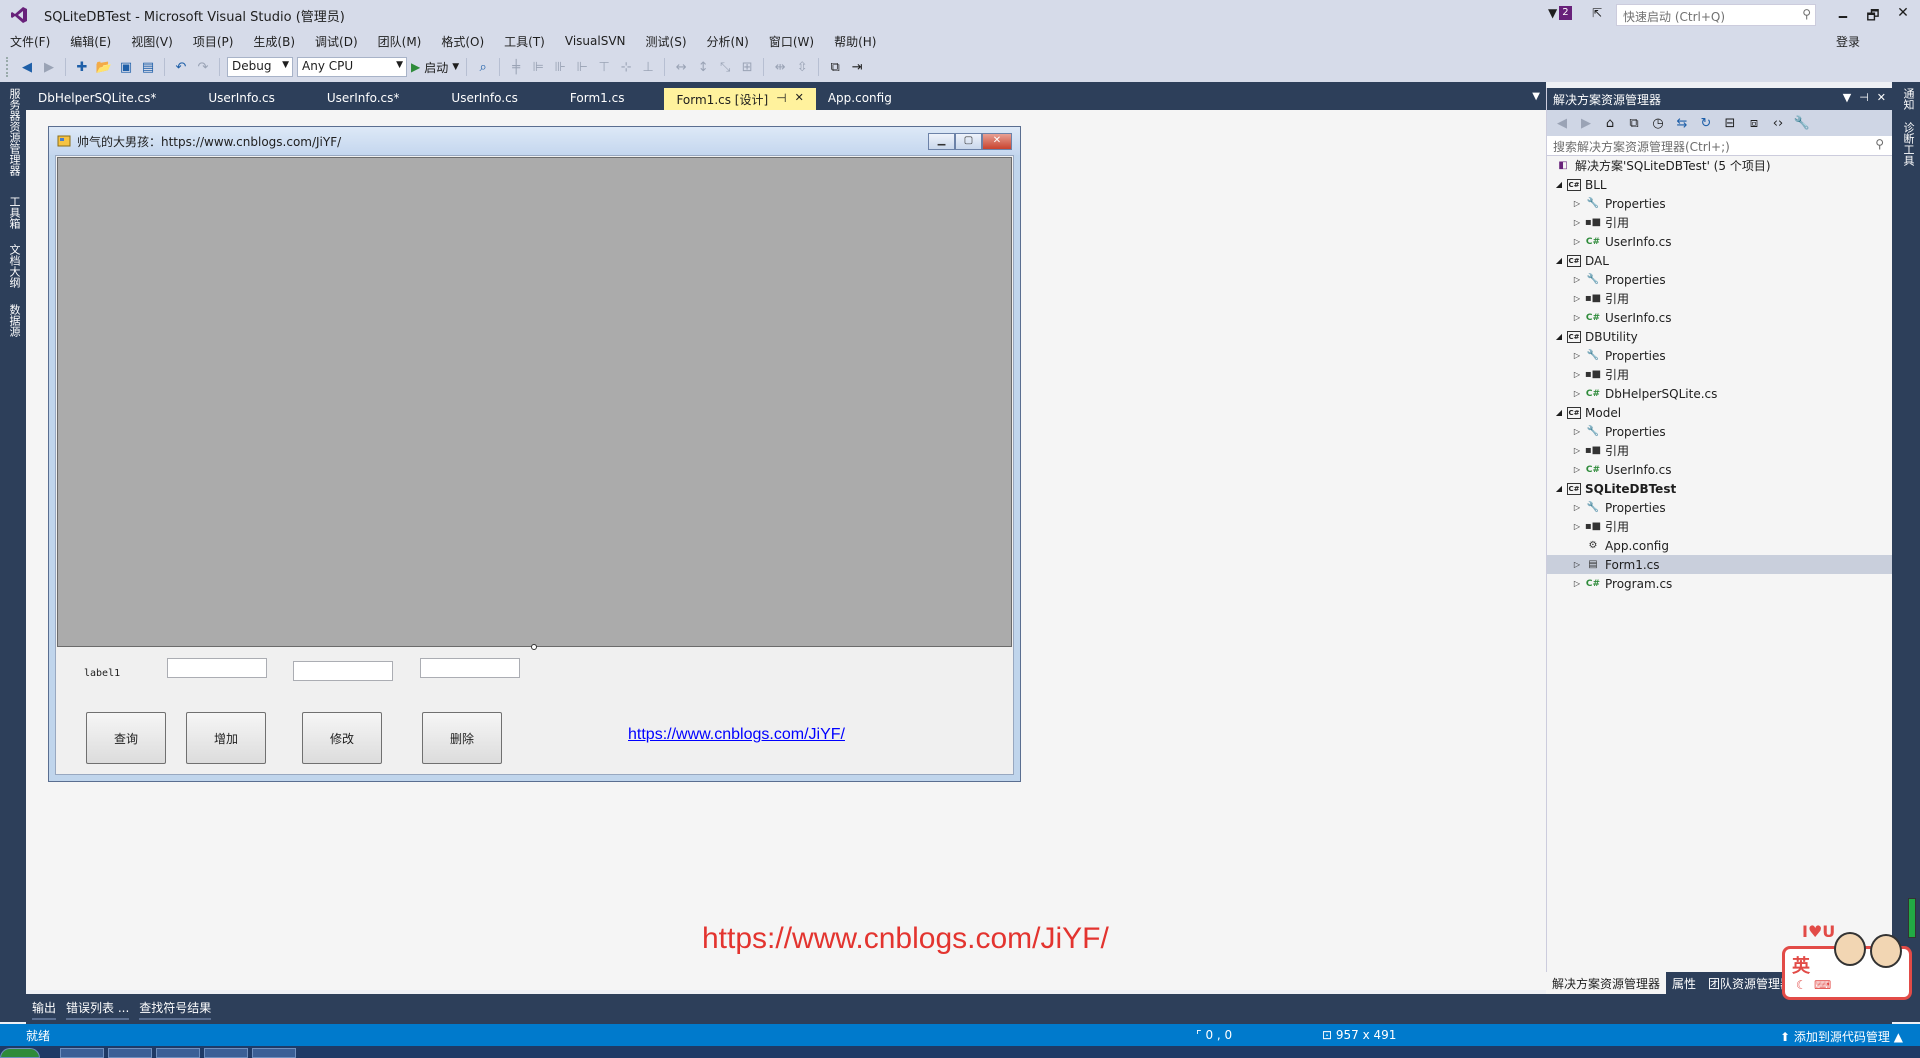 The image size is (1920, 1058). Describe the element at coordinates (703, 67) in the screenshot. I see `make-same-height-icon: ↕` at that location.